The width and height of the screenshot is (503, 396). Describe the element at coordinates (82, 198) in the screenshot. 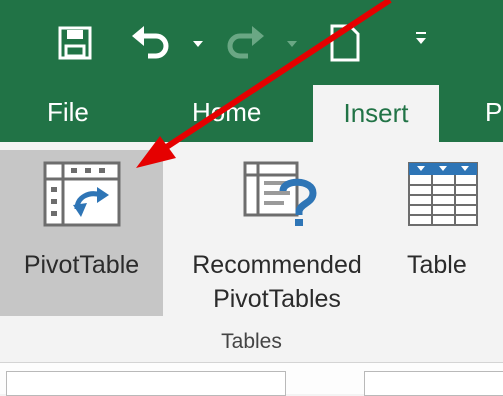

I see `pivottable-icon` at that location.